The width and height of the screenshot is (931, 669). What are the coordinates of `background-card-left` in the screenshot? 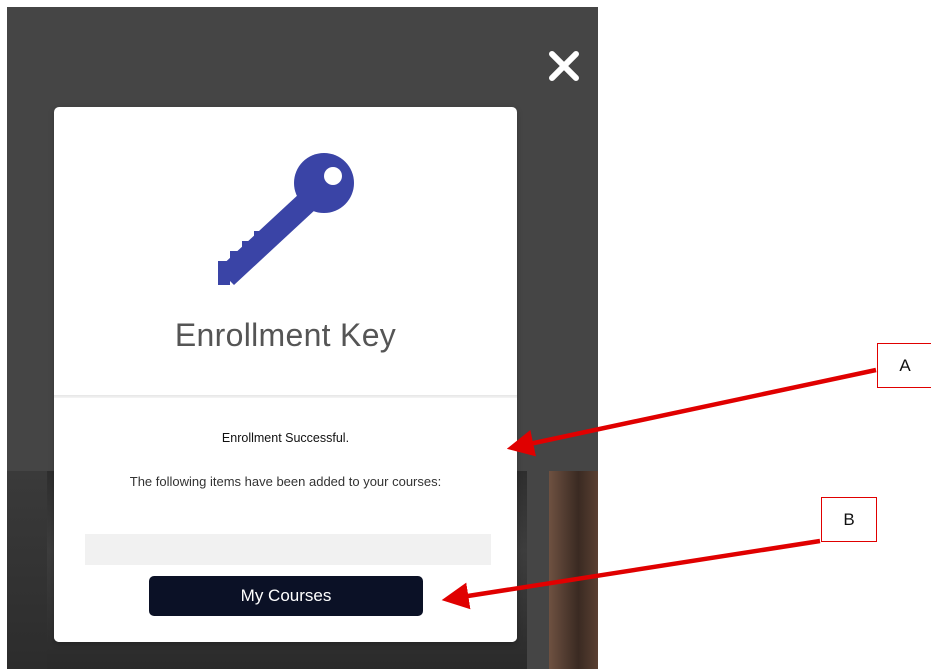 It's located at (27, 570).